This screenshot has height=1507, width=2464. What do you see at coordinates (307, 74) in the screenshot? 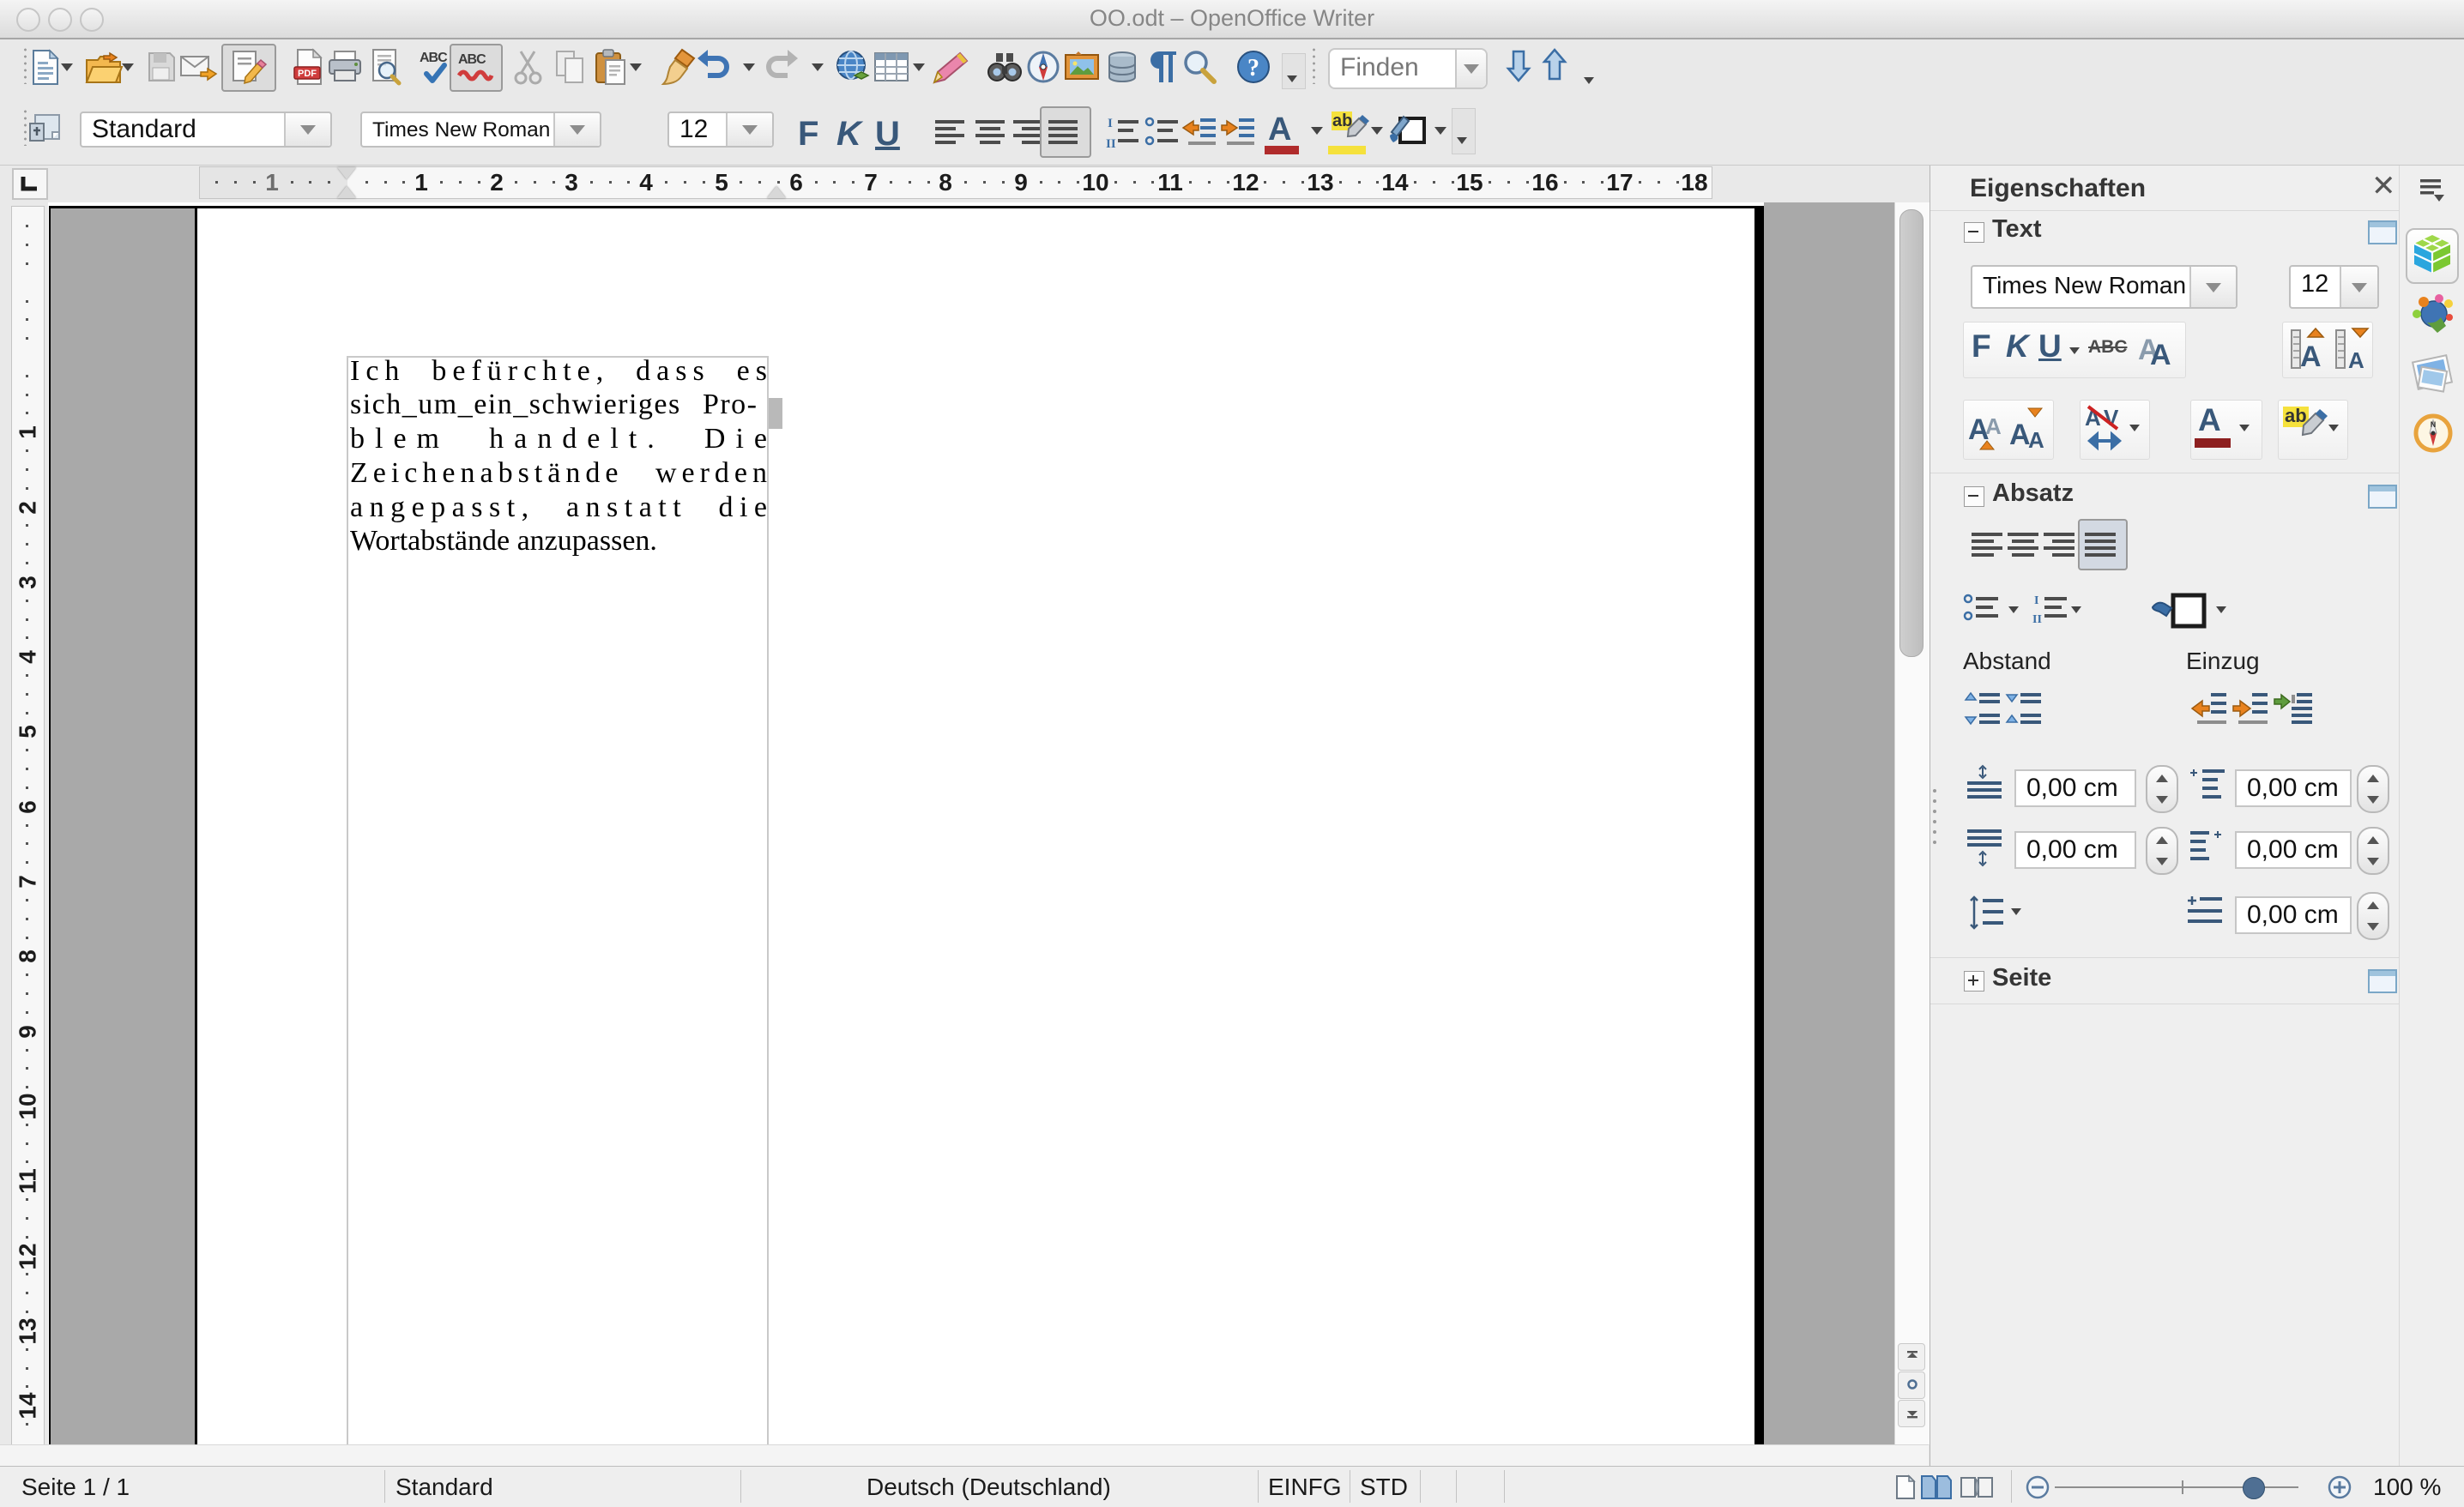
I see `svg-text: PDF` at bounding box center [307, 74].